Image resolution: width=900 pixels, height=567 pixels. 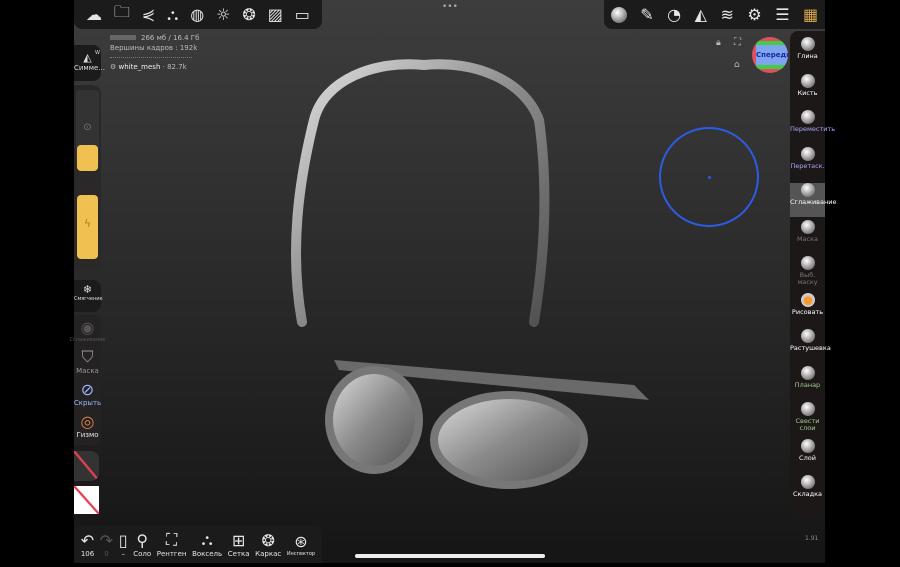 I want to click on tool-label: Переместить, so click(x=813, y=129).